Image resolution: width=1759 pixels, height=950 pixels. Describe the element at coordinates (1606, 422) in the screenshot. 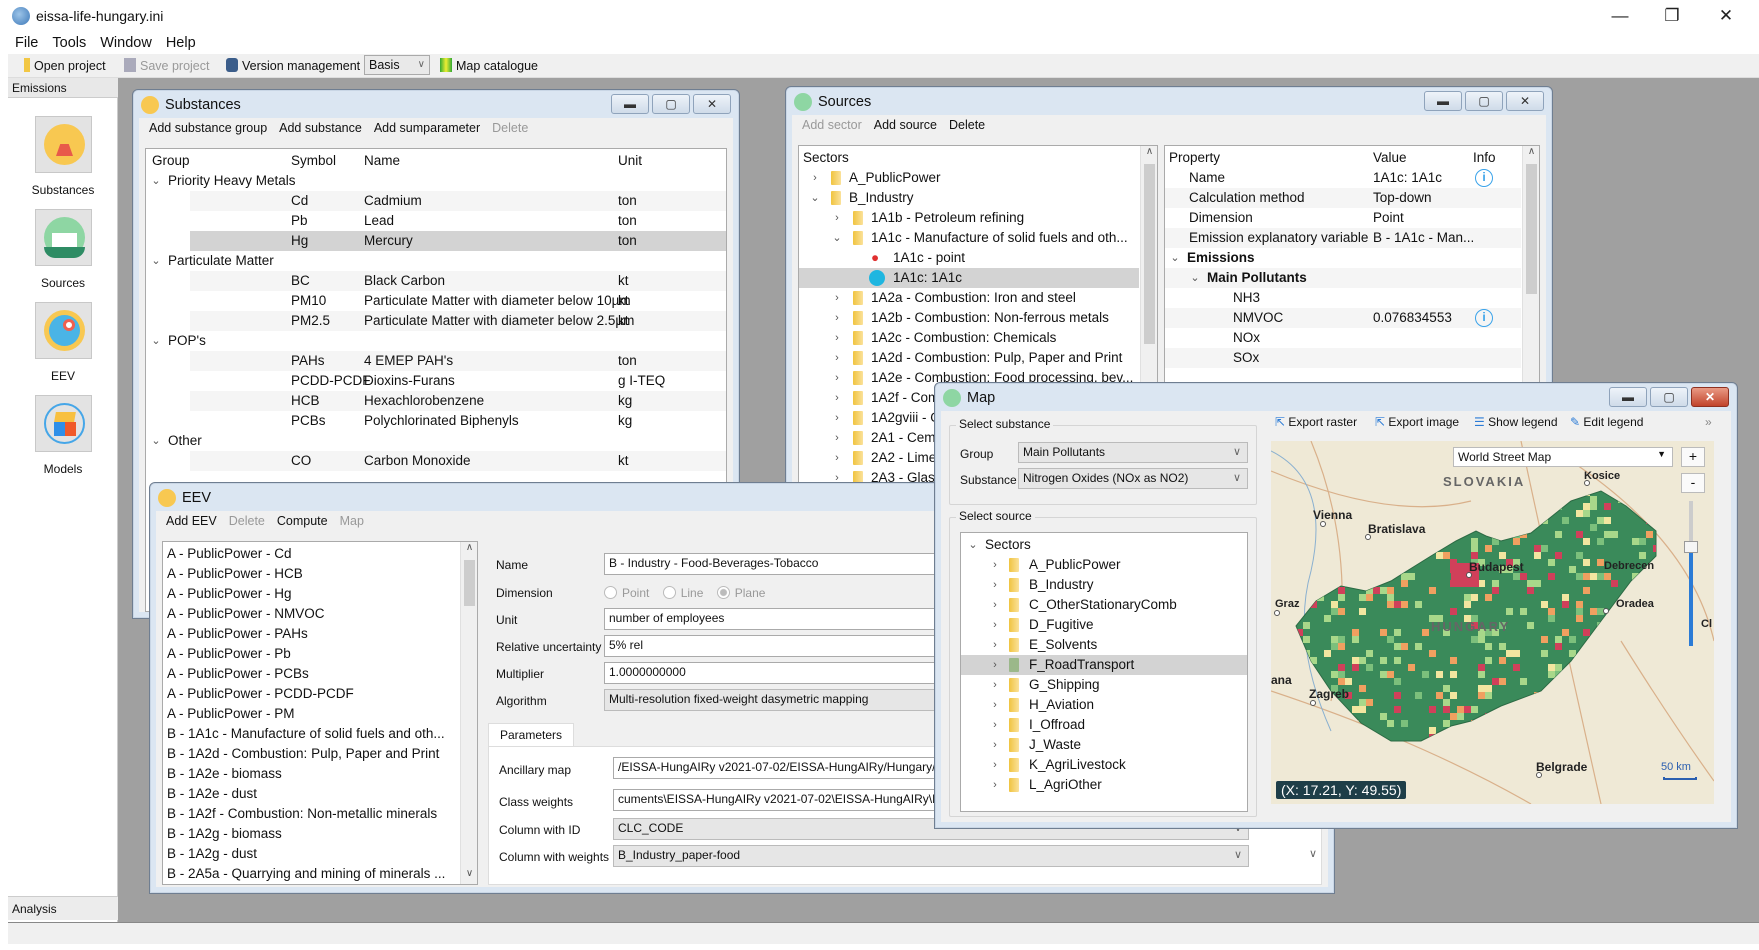

I see `edit-legend-button: ✎ Edit legend` at that location.